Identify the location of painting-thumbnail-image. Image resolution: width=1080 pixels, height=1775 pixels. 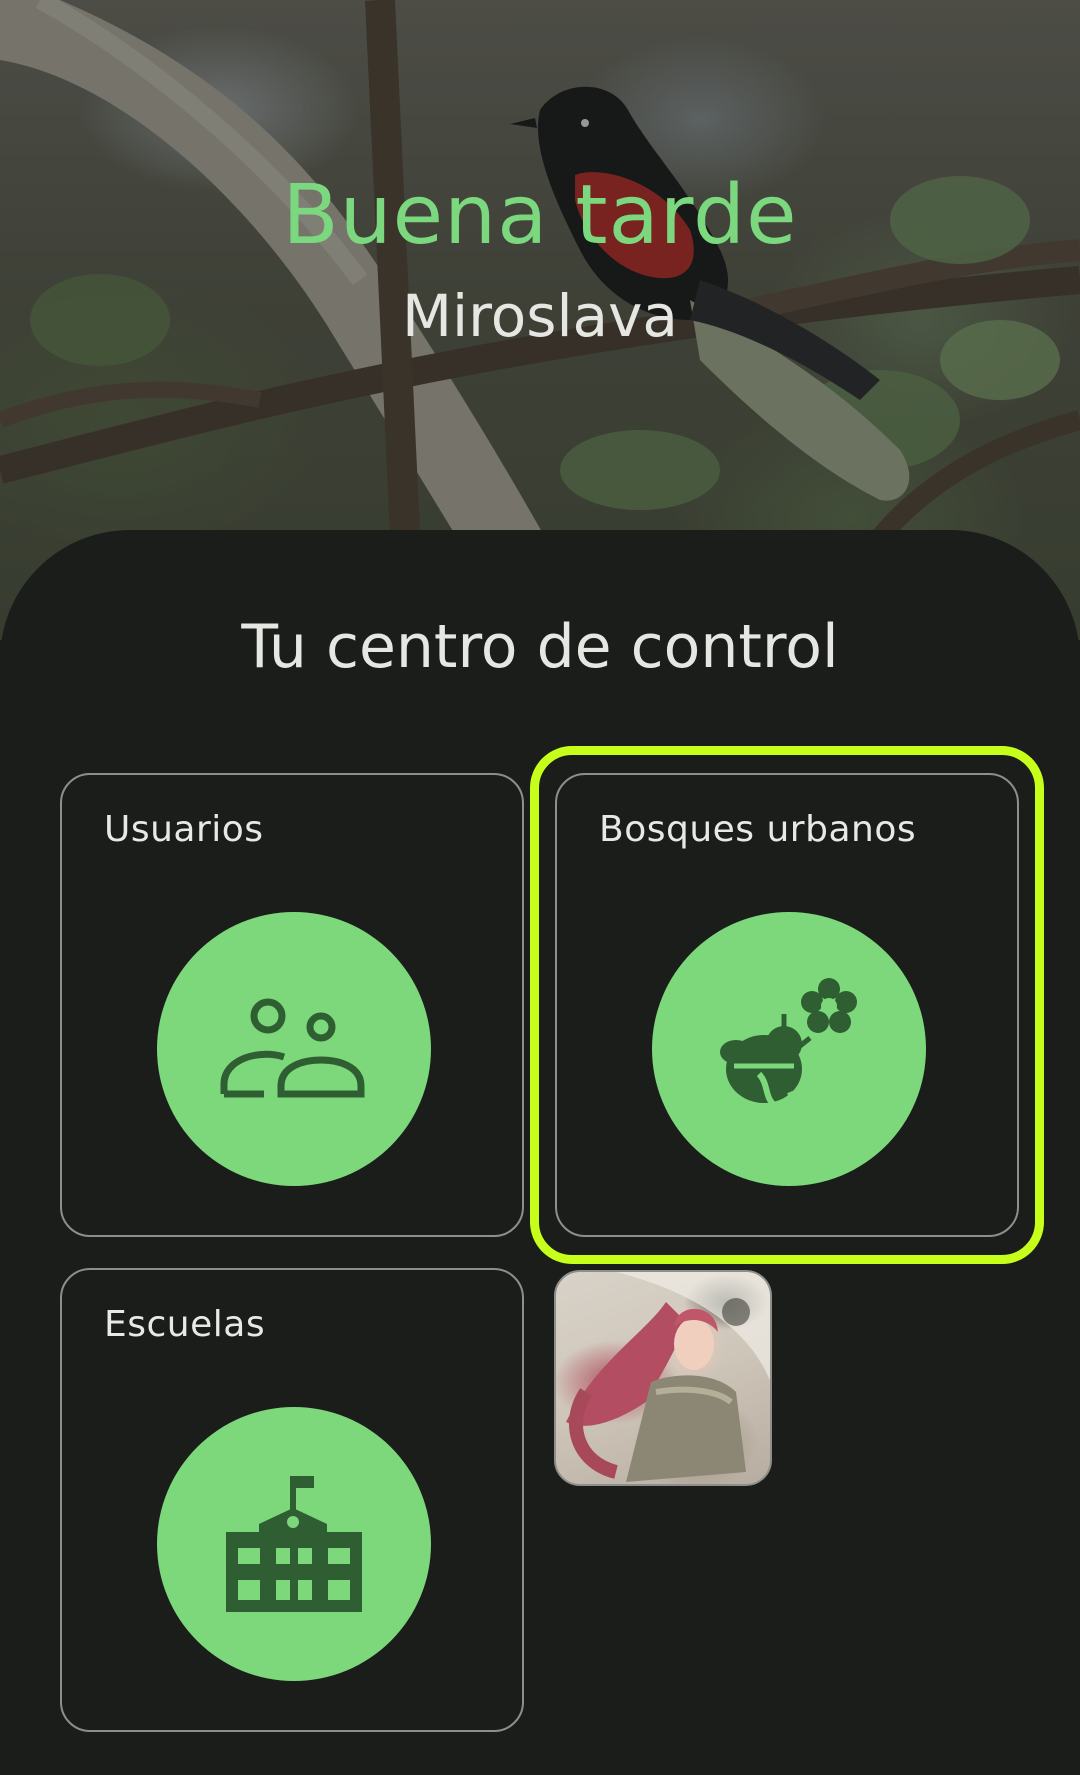
(668, 1377).